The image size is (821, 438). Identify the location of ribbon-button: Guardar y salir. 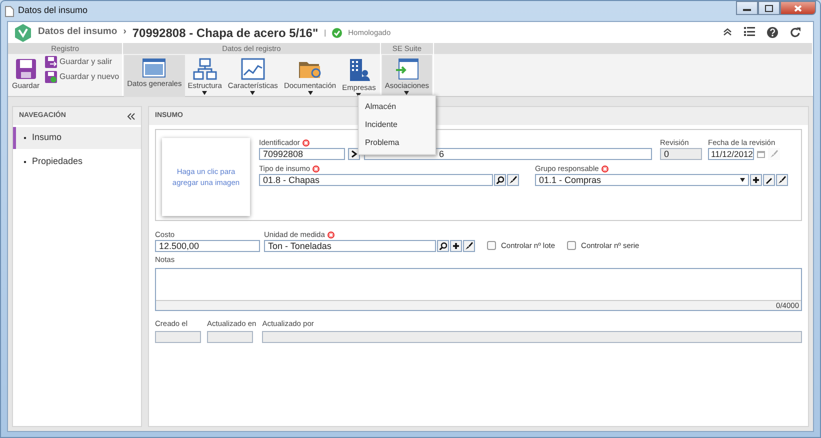
(82, 62).